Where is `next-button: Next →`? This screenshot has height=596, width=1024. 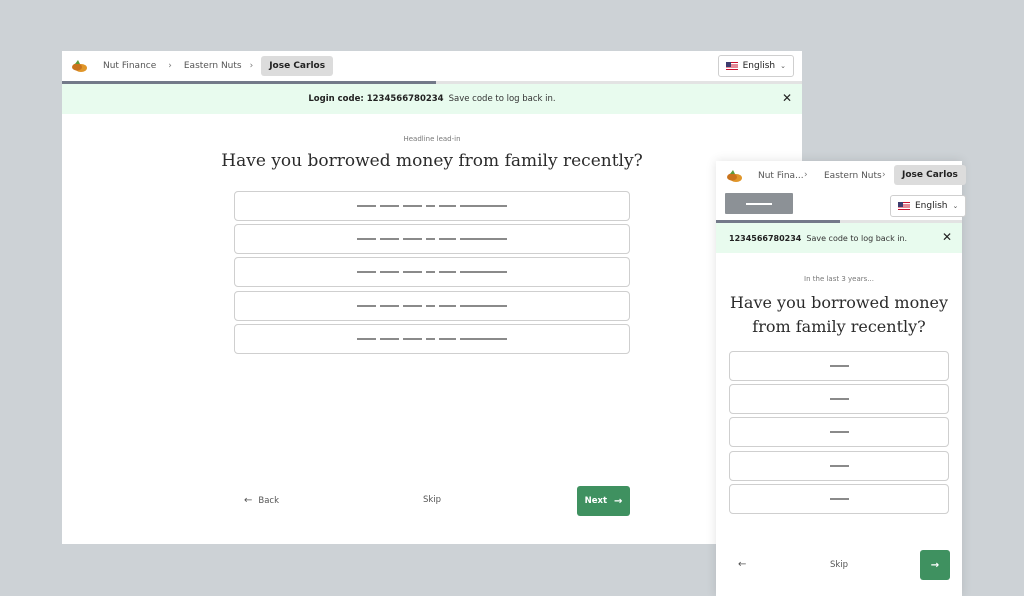
next-button: Next → is located at coordinates (603, 501).